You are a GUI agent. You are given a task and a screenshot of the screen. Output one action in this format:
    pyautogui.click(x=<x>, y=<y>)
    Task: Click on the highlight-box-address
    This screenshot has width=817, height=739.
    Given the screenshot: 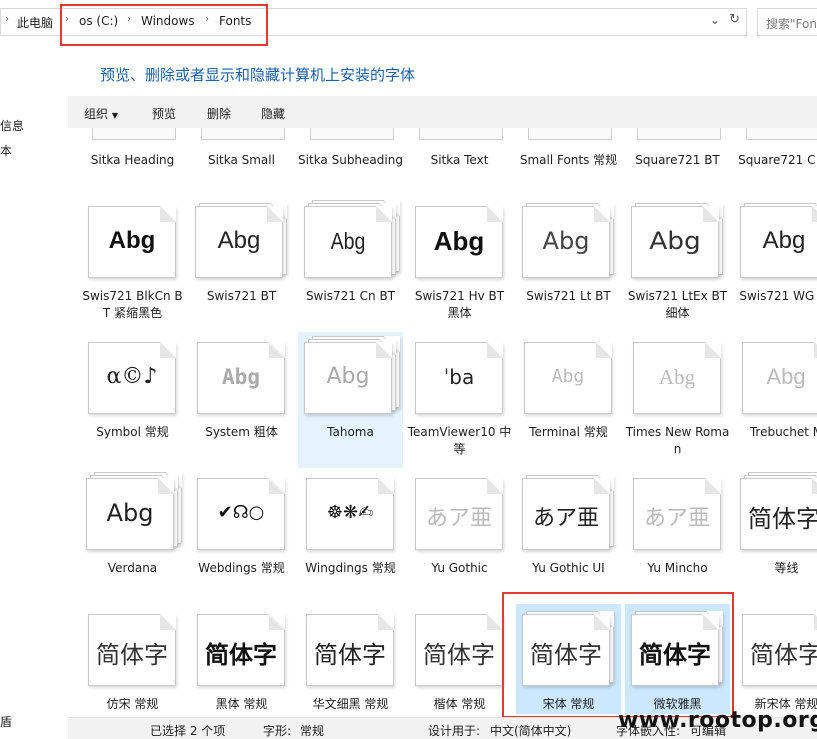 What is the action you would take?
    pyautogui.click(x=164, y=25)
    